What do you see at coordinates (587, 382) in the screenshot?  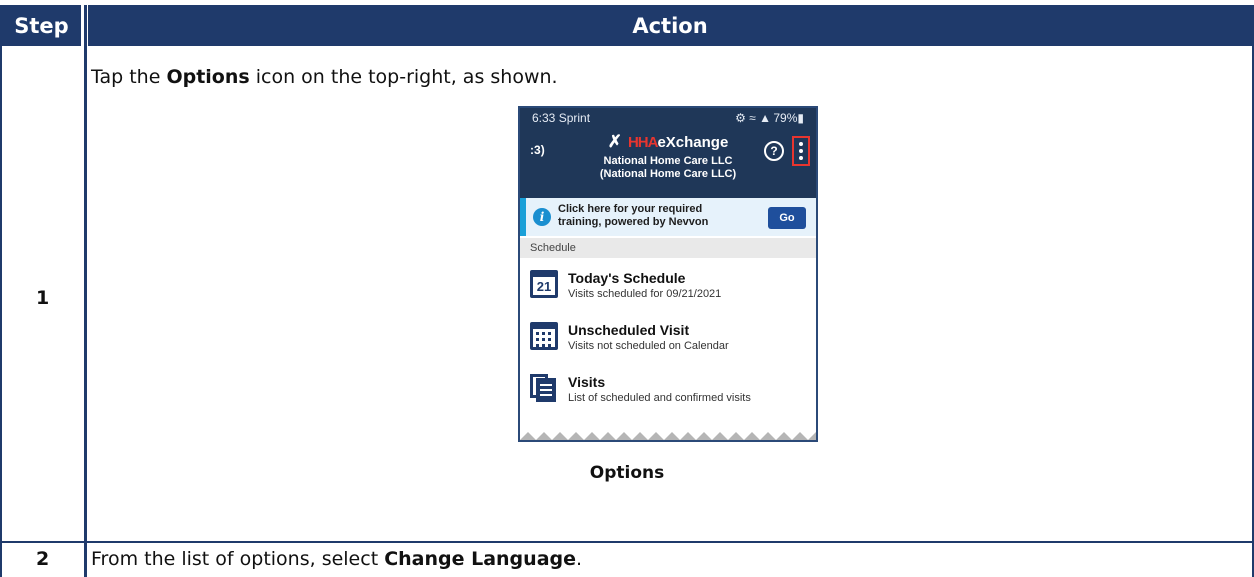 I see `item-title: Visits` at bounding box center [587, 382].